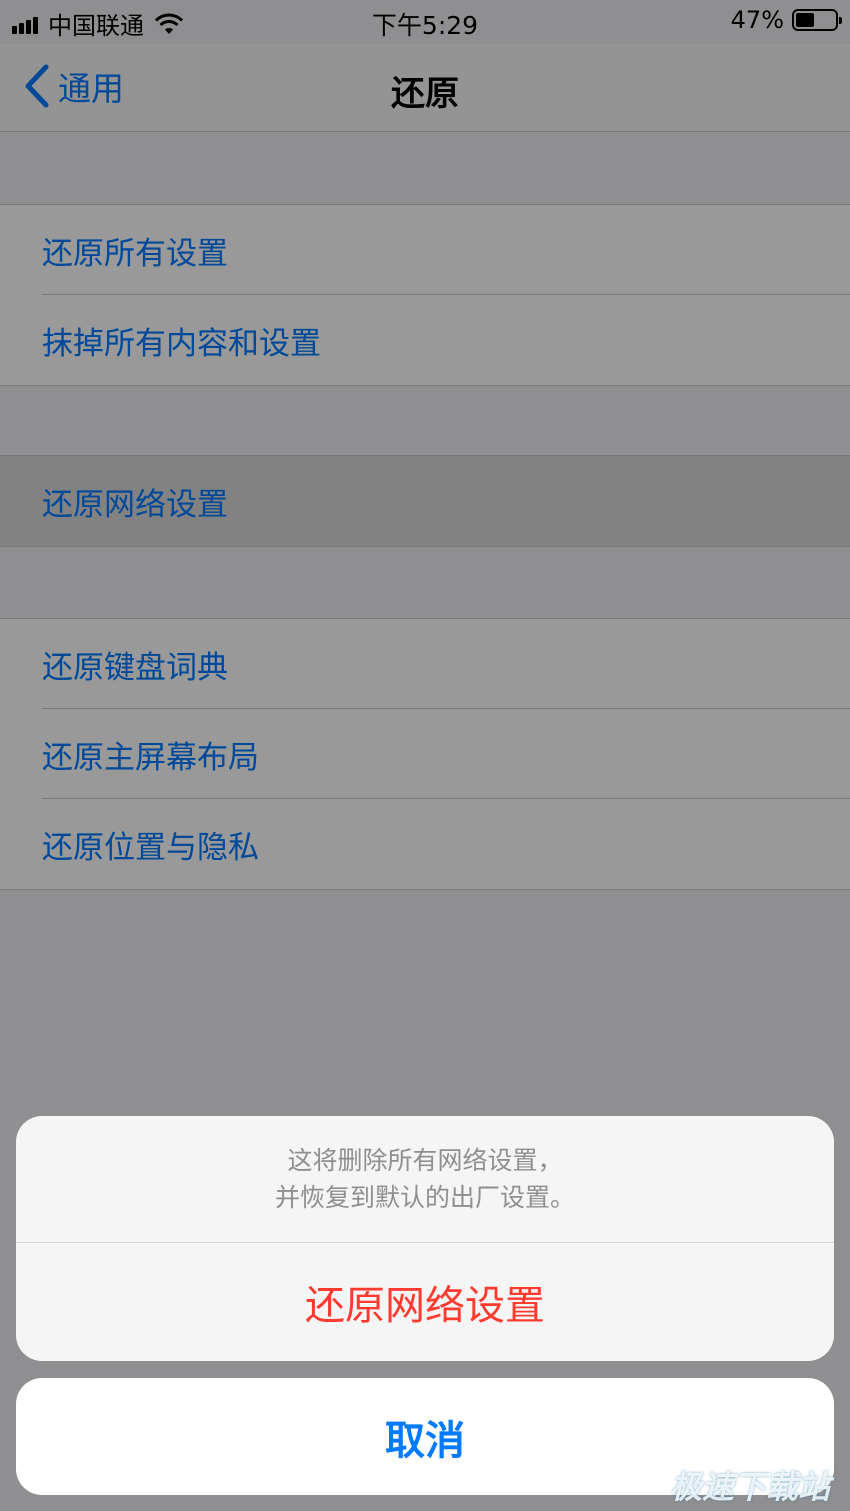  I want to click on watermark-logo: 极速下载站, so click(749, 1487).